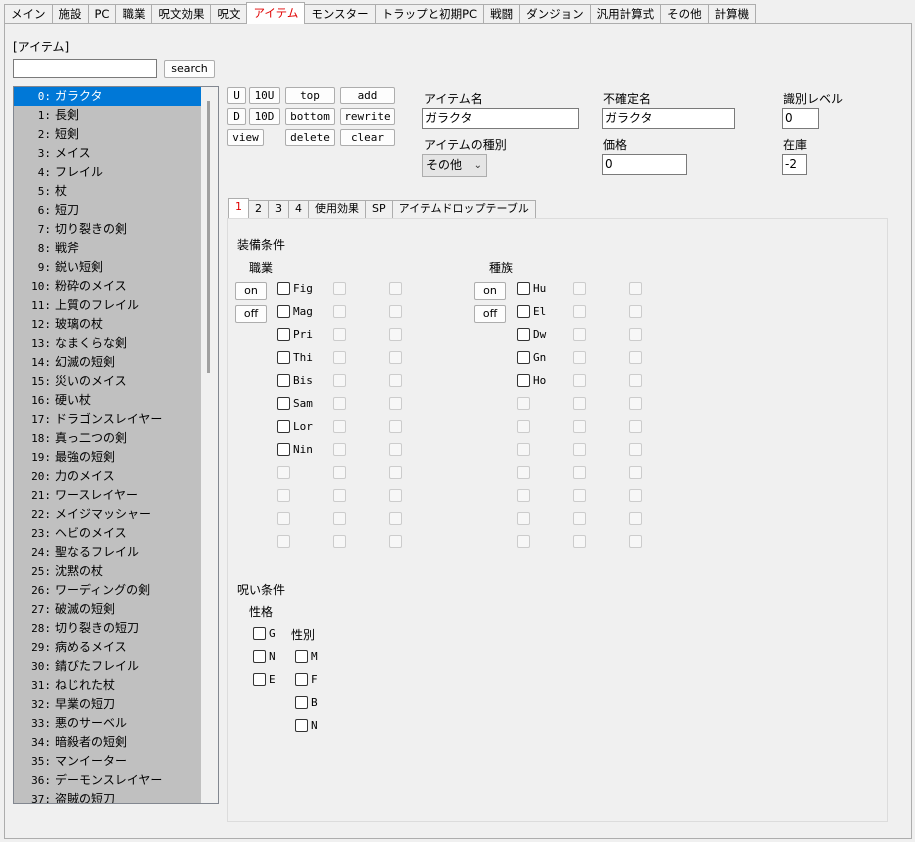 Image resolution: width=915 pixels, height=842 pixels. Describe the element at coordinates (116, 533) in the screenshot. I see `list-item: 23: ヘビのメイス` at that location.